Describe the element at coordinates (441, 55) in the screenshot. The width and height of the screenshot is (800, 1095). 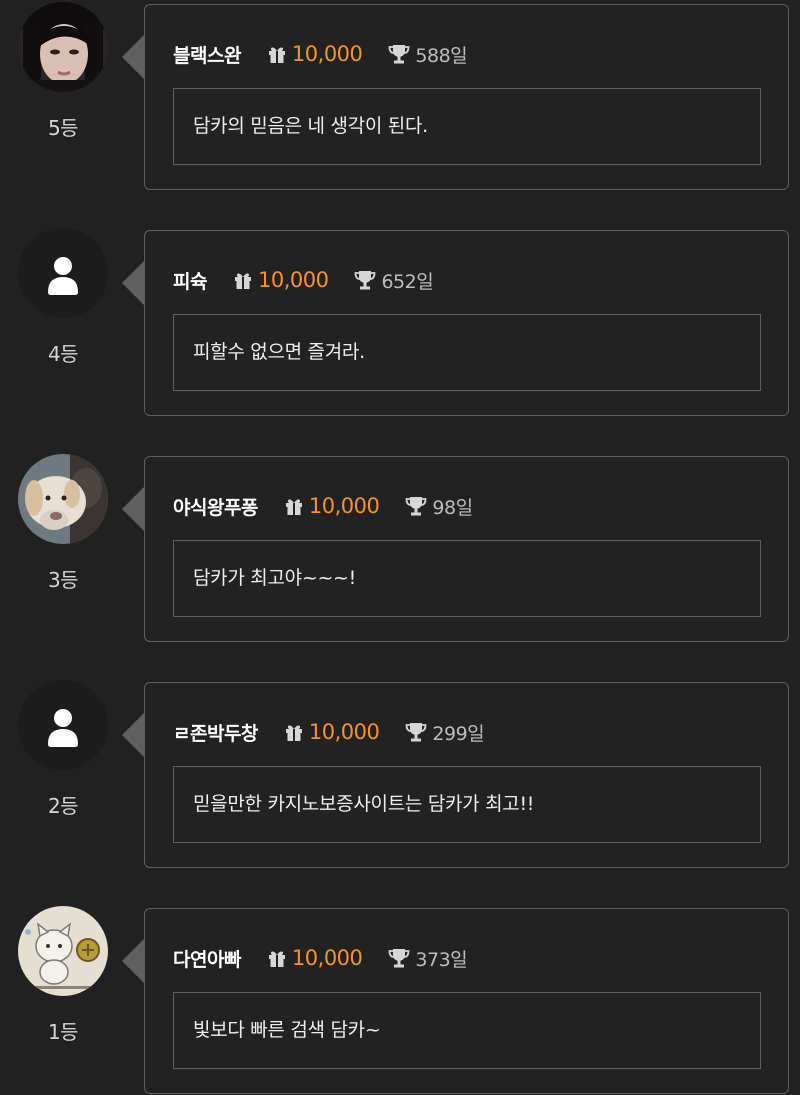
I see `days-count: 588일` at that location.